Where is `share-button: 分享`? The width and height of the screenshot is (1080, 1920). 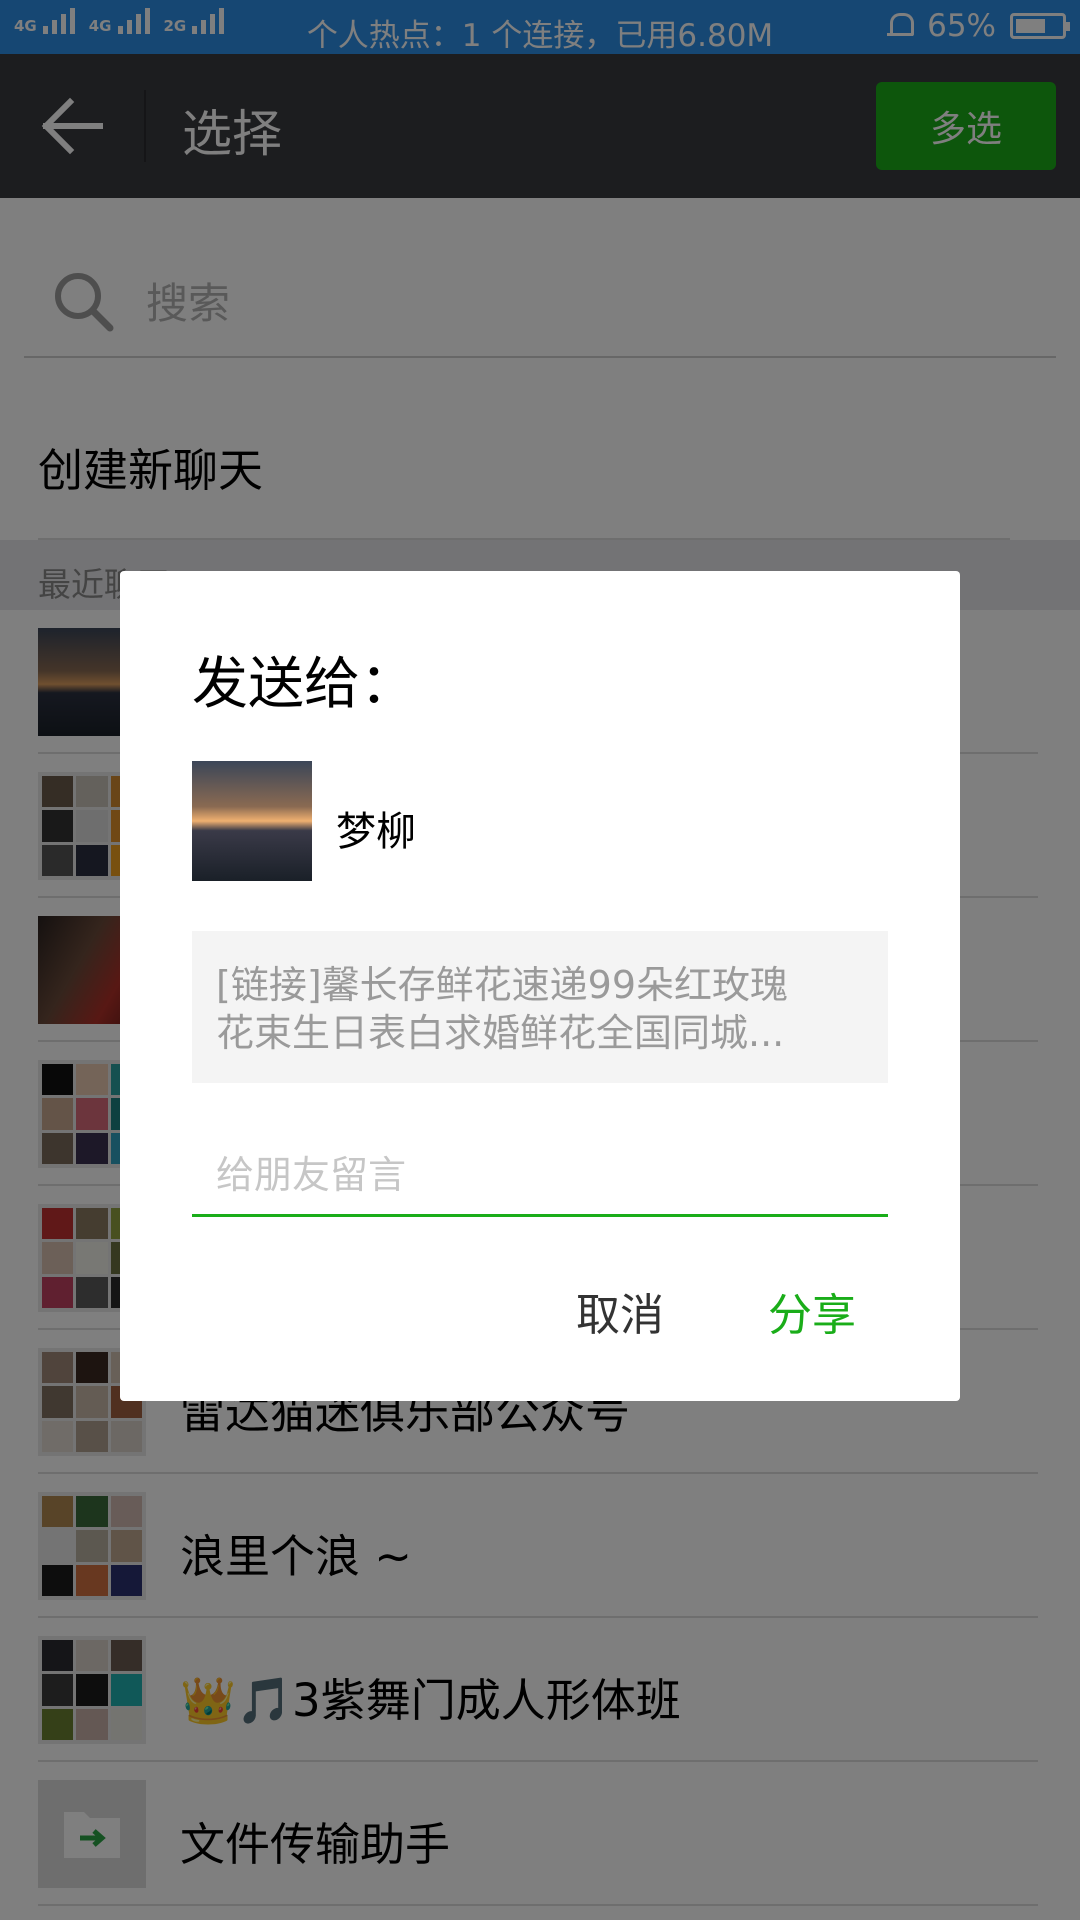 share-button: 分享 is located at coordinates (812, 1311).